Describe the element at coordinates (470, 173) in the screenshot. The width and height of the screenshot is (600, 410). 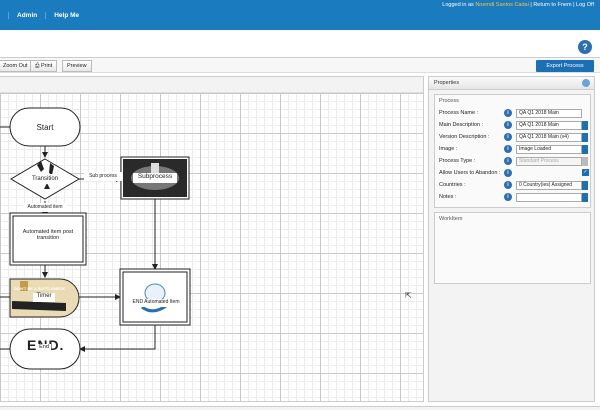
I see `allow-abandon-label: Allow Users to Abandon :` at that location.